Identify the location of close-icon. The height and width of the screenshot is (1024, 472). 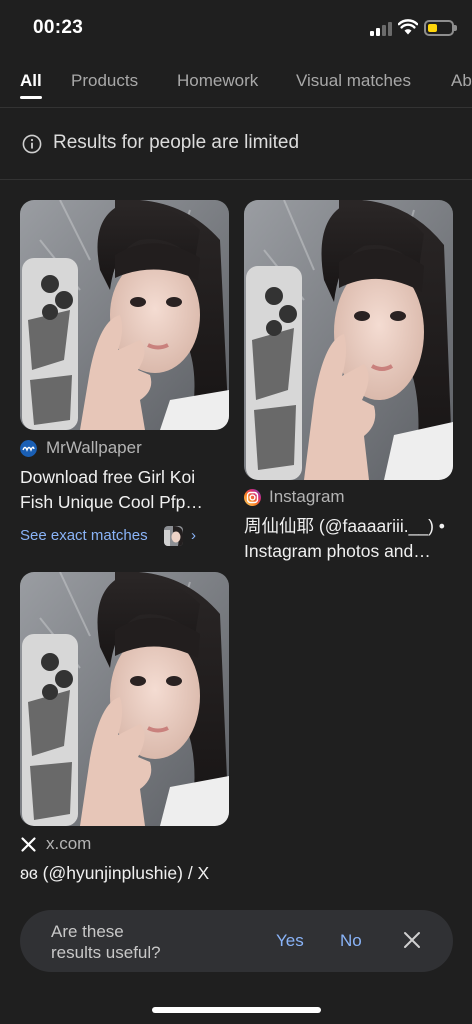
(412, 940).